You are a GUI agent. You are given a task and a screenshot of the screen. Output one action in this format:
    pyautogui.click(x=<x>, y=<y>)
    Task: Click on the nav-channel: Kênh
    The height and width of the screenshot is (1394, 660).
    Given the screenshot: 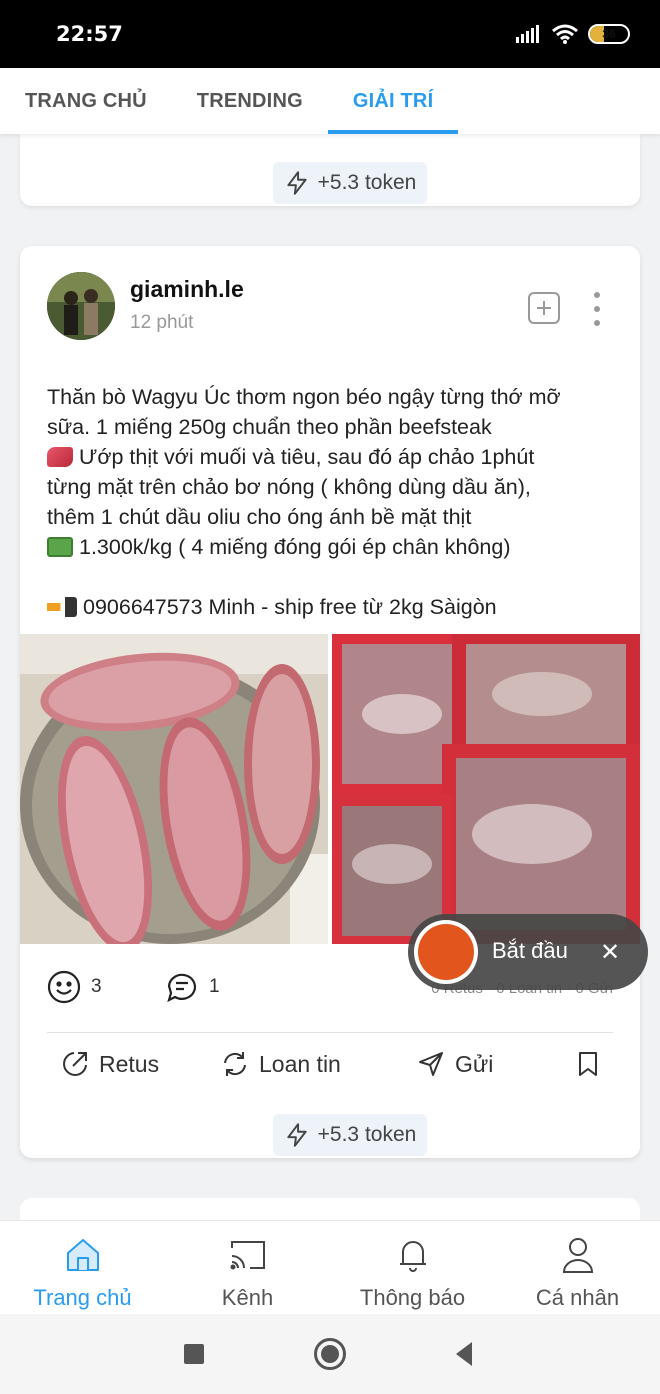 What is the action you would take?
    pyautogui.click(x=247, y=1267)
    